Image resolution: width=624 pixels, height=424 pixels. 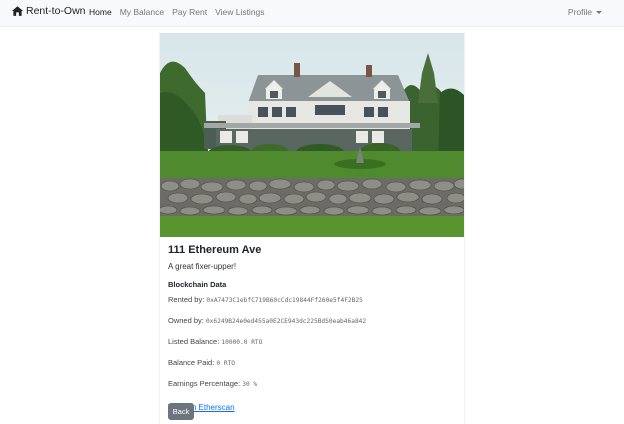 I want to click on earnings-percentage-value: 30 %, so click(x=250, y=384).